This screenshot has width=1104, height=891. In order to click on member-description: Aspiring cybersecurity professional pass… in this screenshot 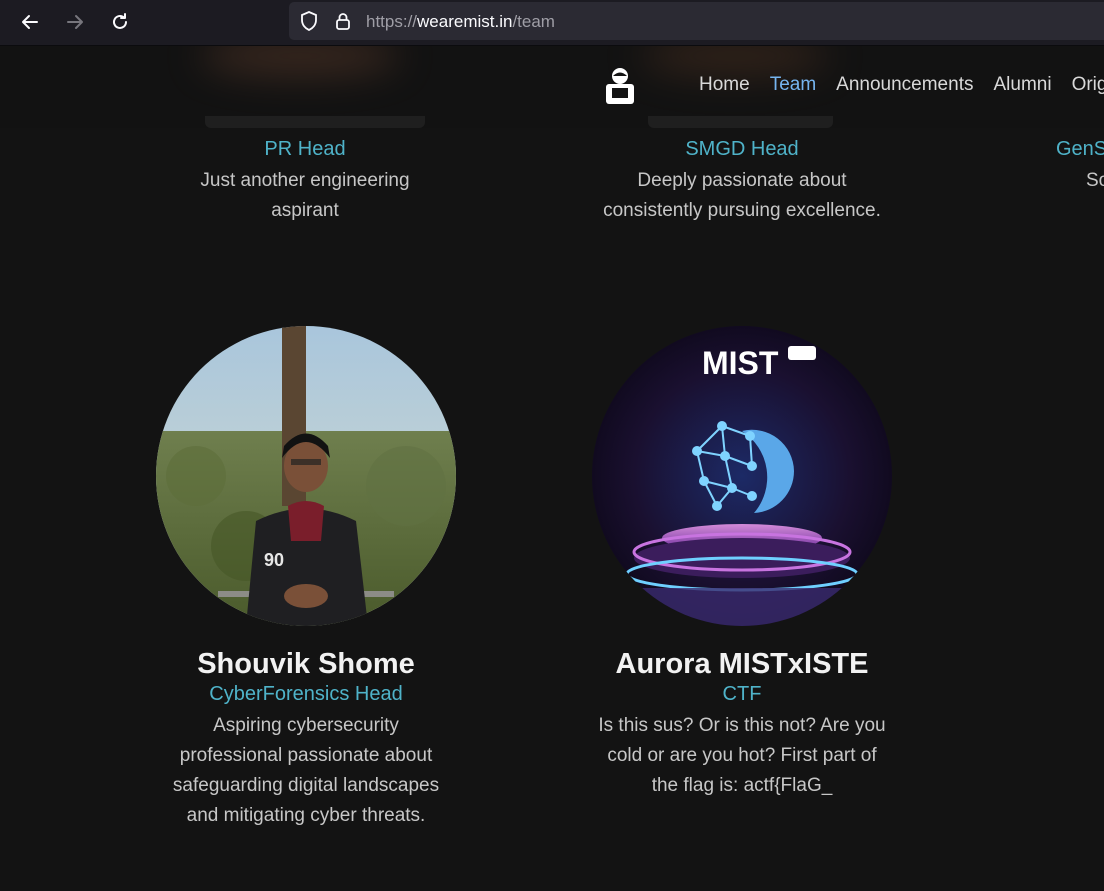, I will do `click(306, 771)`.